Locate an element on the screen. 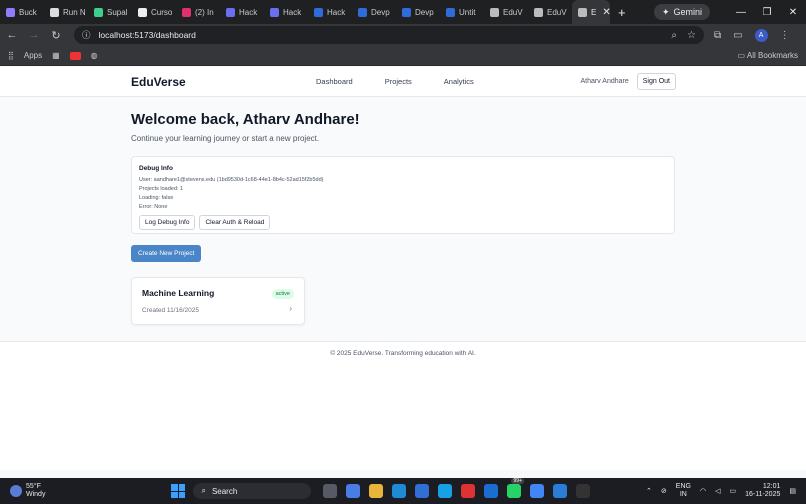 This screenshot has height=504, width=806. project-created: Created 11/16/2025 is located at coordinates (170, 310).